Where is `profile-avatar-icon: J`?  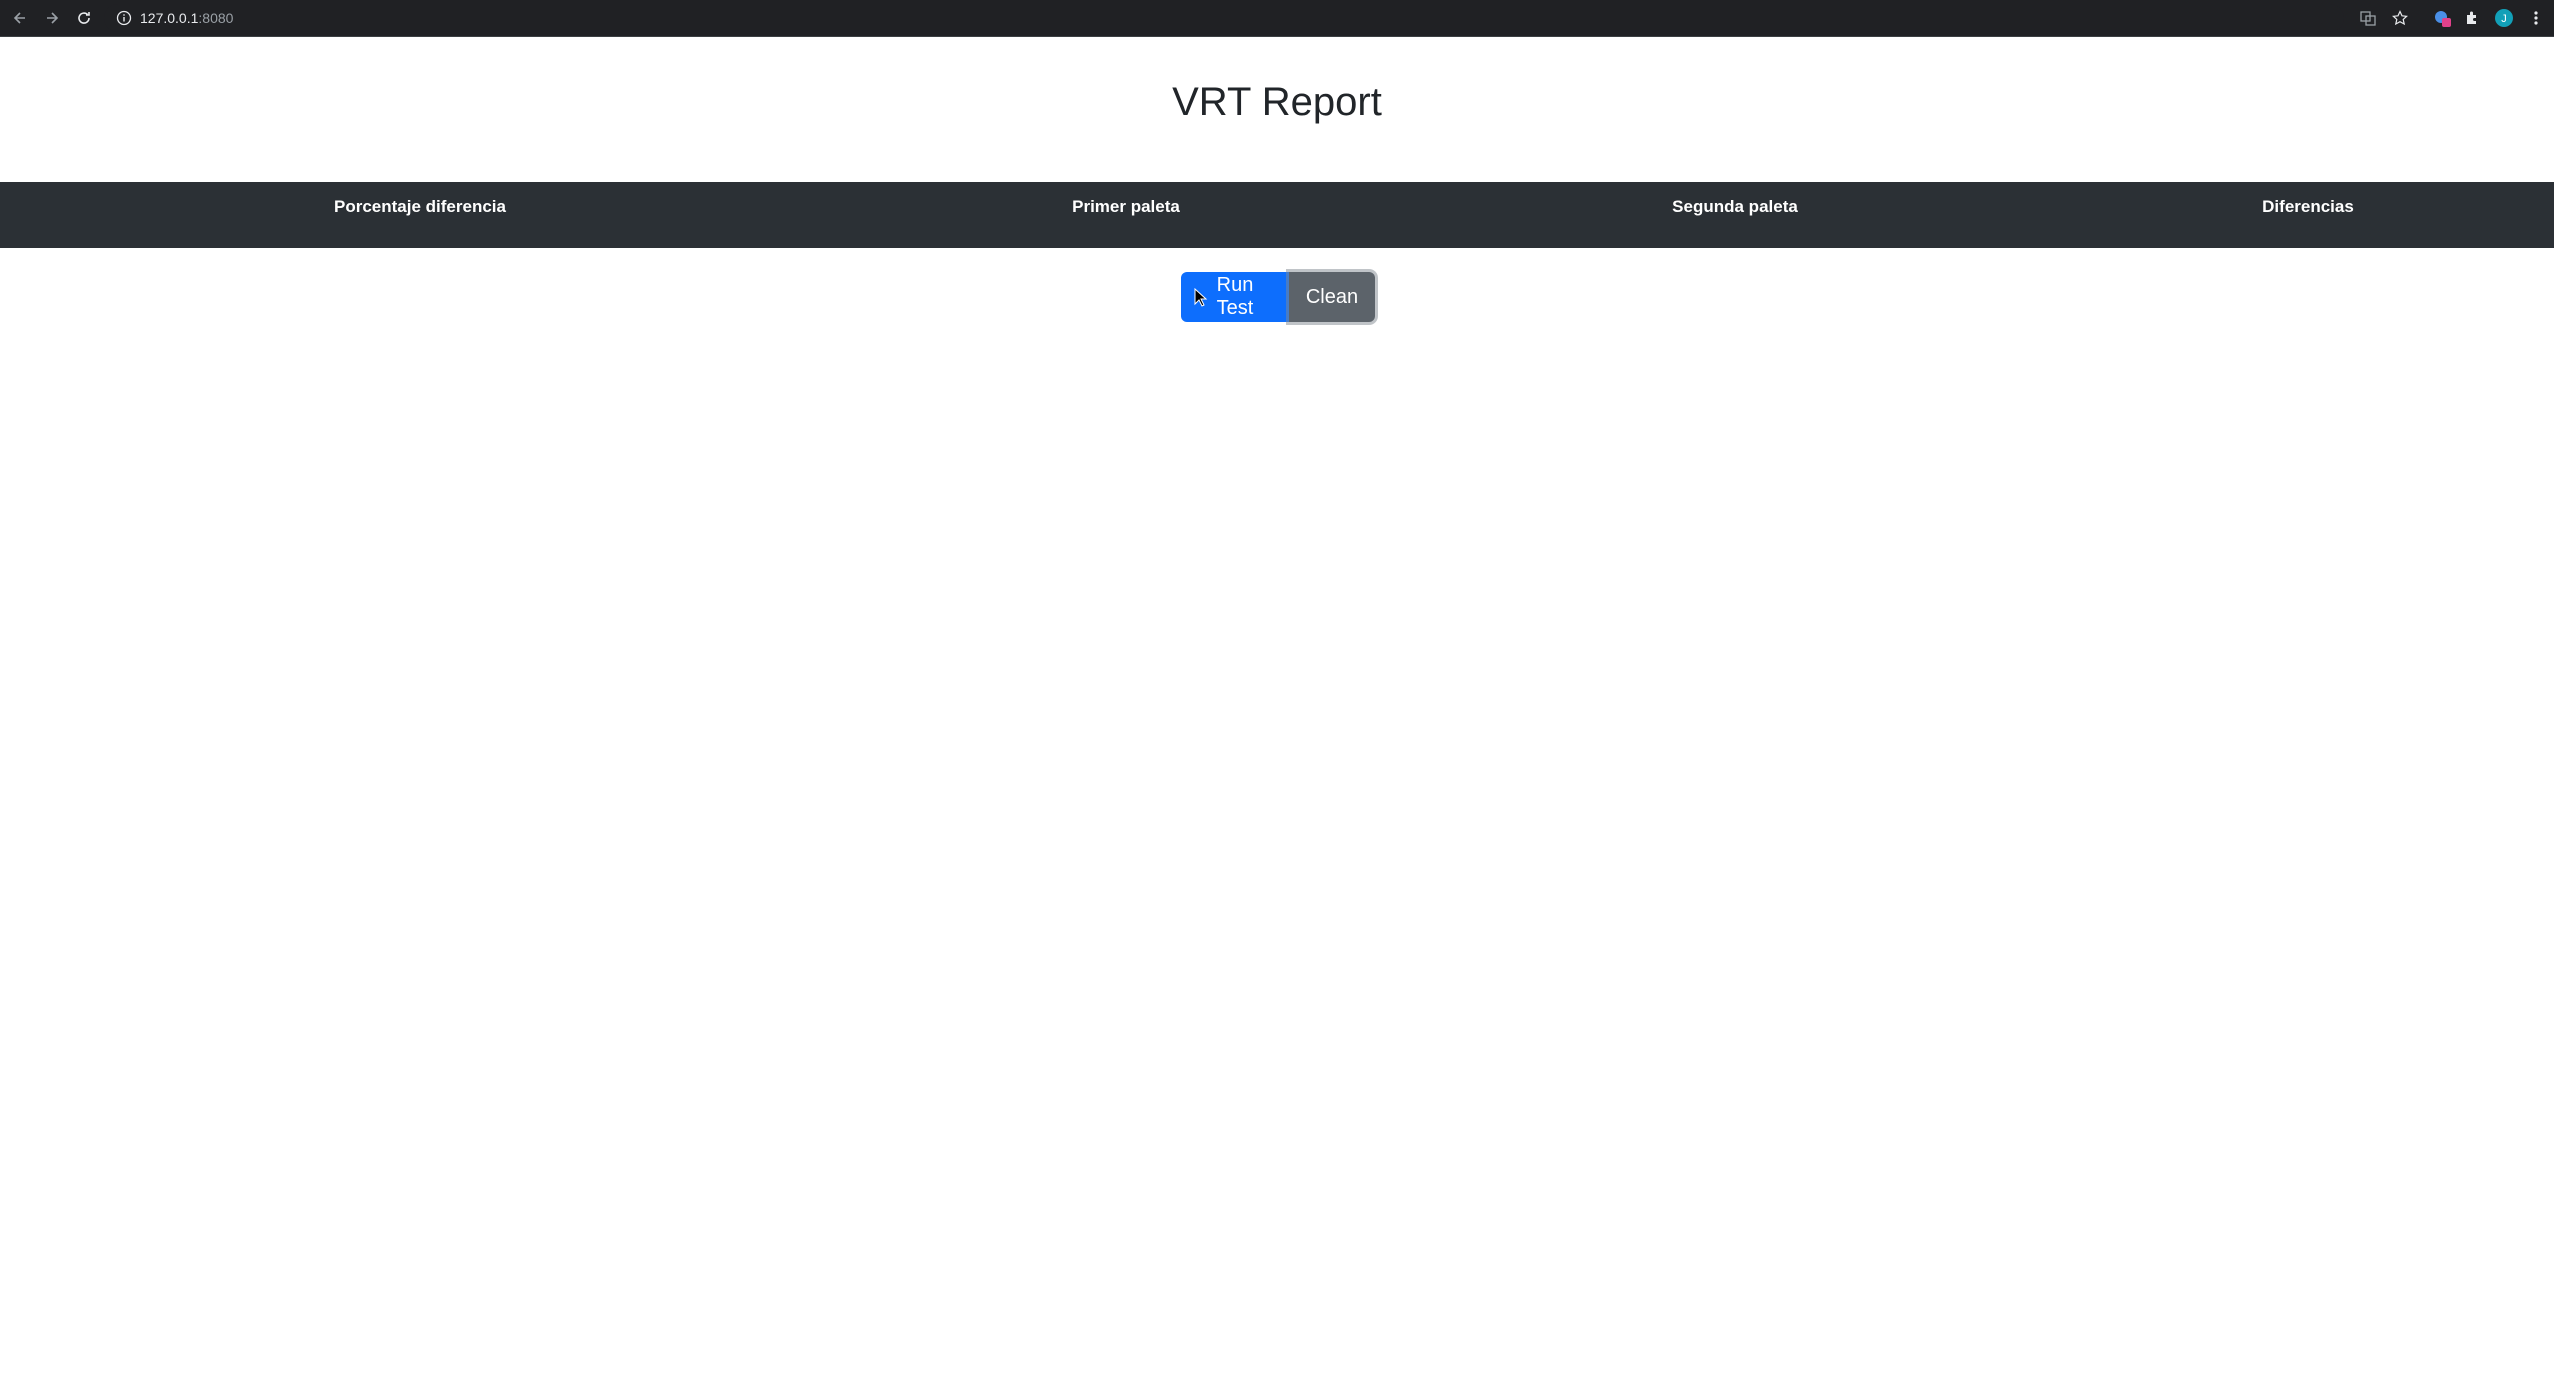 profile-avatar-icon: J is located at coordinates (2504, 18).